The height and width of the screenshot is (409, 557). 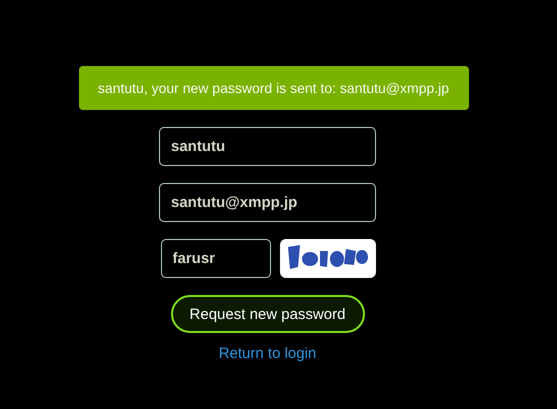 What do you see at coordinates (267, 353) in the screenshot?
I see `return-to-login-link: Return to login` at bounding box center [267, 353].